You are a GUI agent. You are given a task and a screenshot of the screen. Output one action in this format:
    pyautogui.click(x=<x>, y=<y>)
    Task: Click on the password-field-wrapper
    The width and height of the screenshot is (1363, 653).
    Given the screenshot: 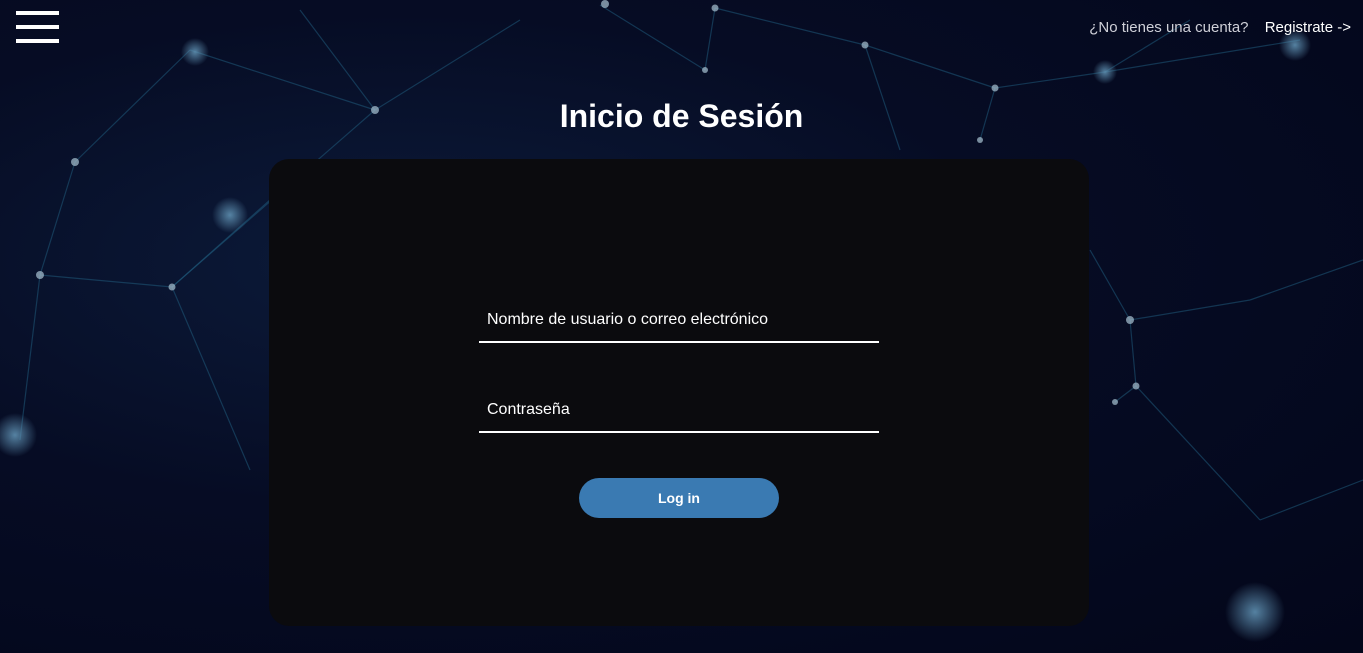 What is the action you would take?
    pyautogui.click(x=679, y=412)
    